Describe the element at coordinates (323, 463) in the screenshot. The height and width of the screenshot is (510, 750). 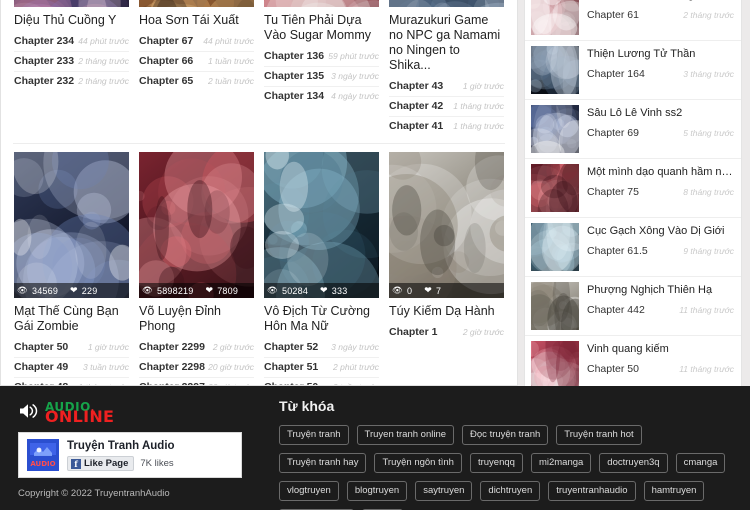
I see `keyword-tag: Truyện tranh hay` at that location.